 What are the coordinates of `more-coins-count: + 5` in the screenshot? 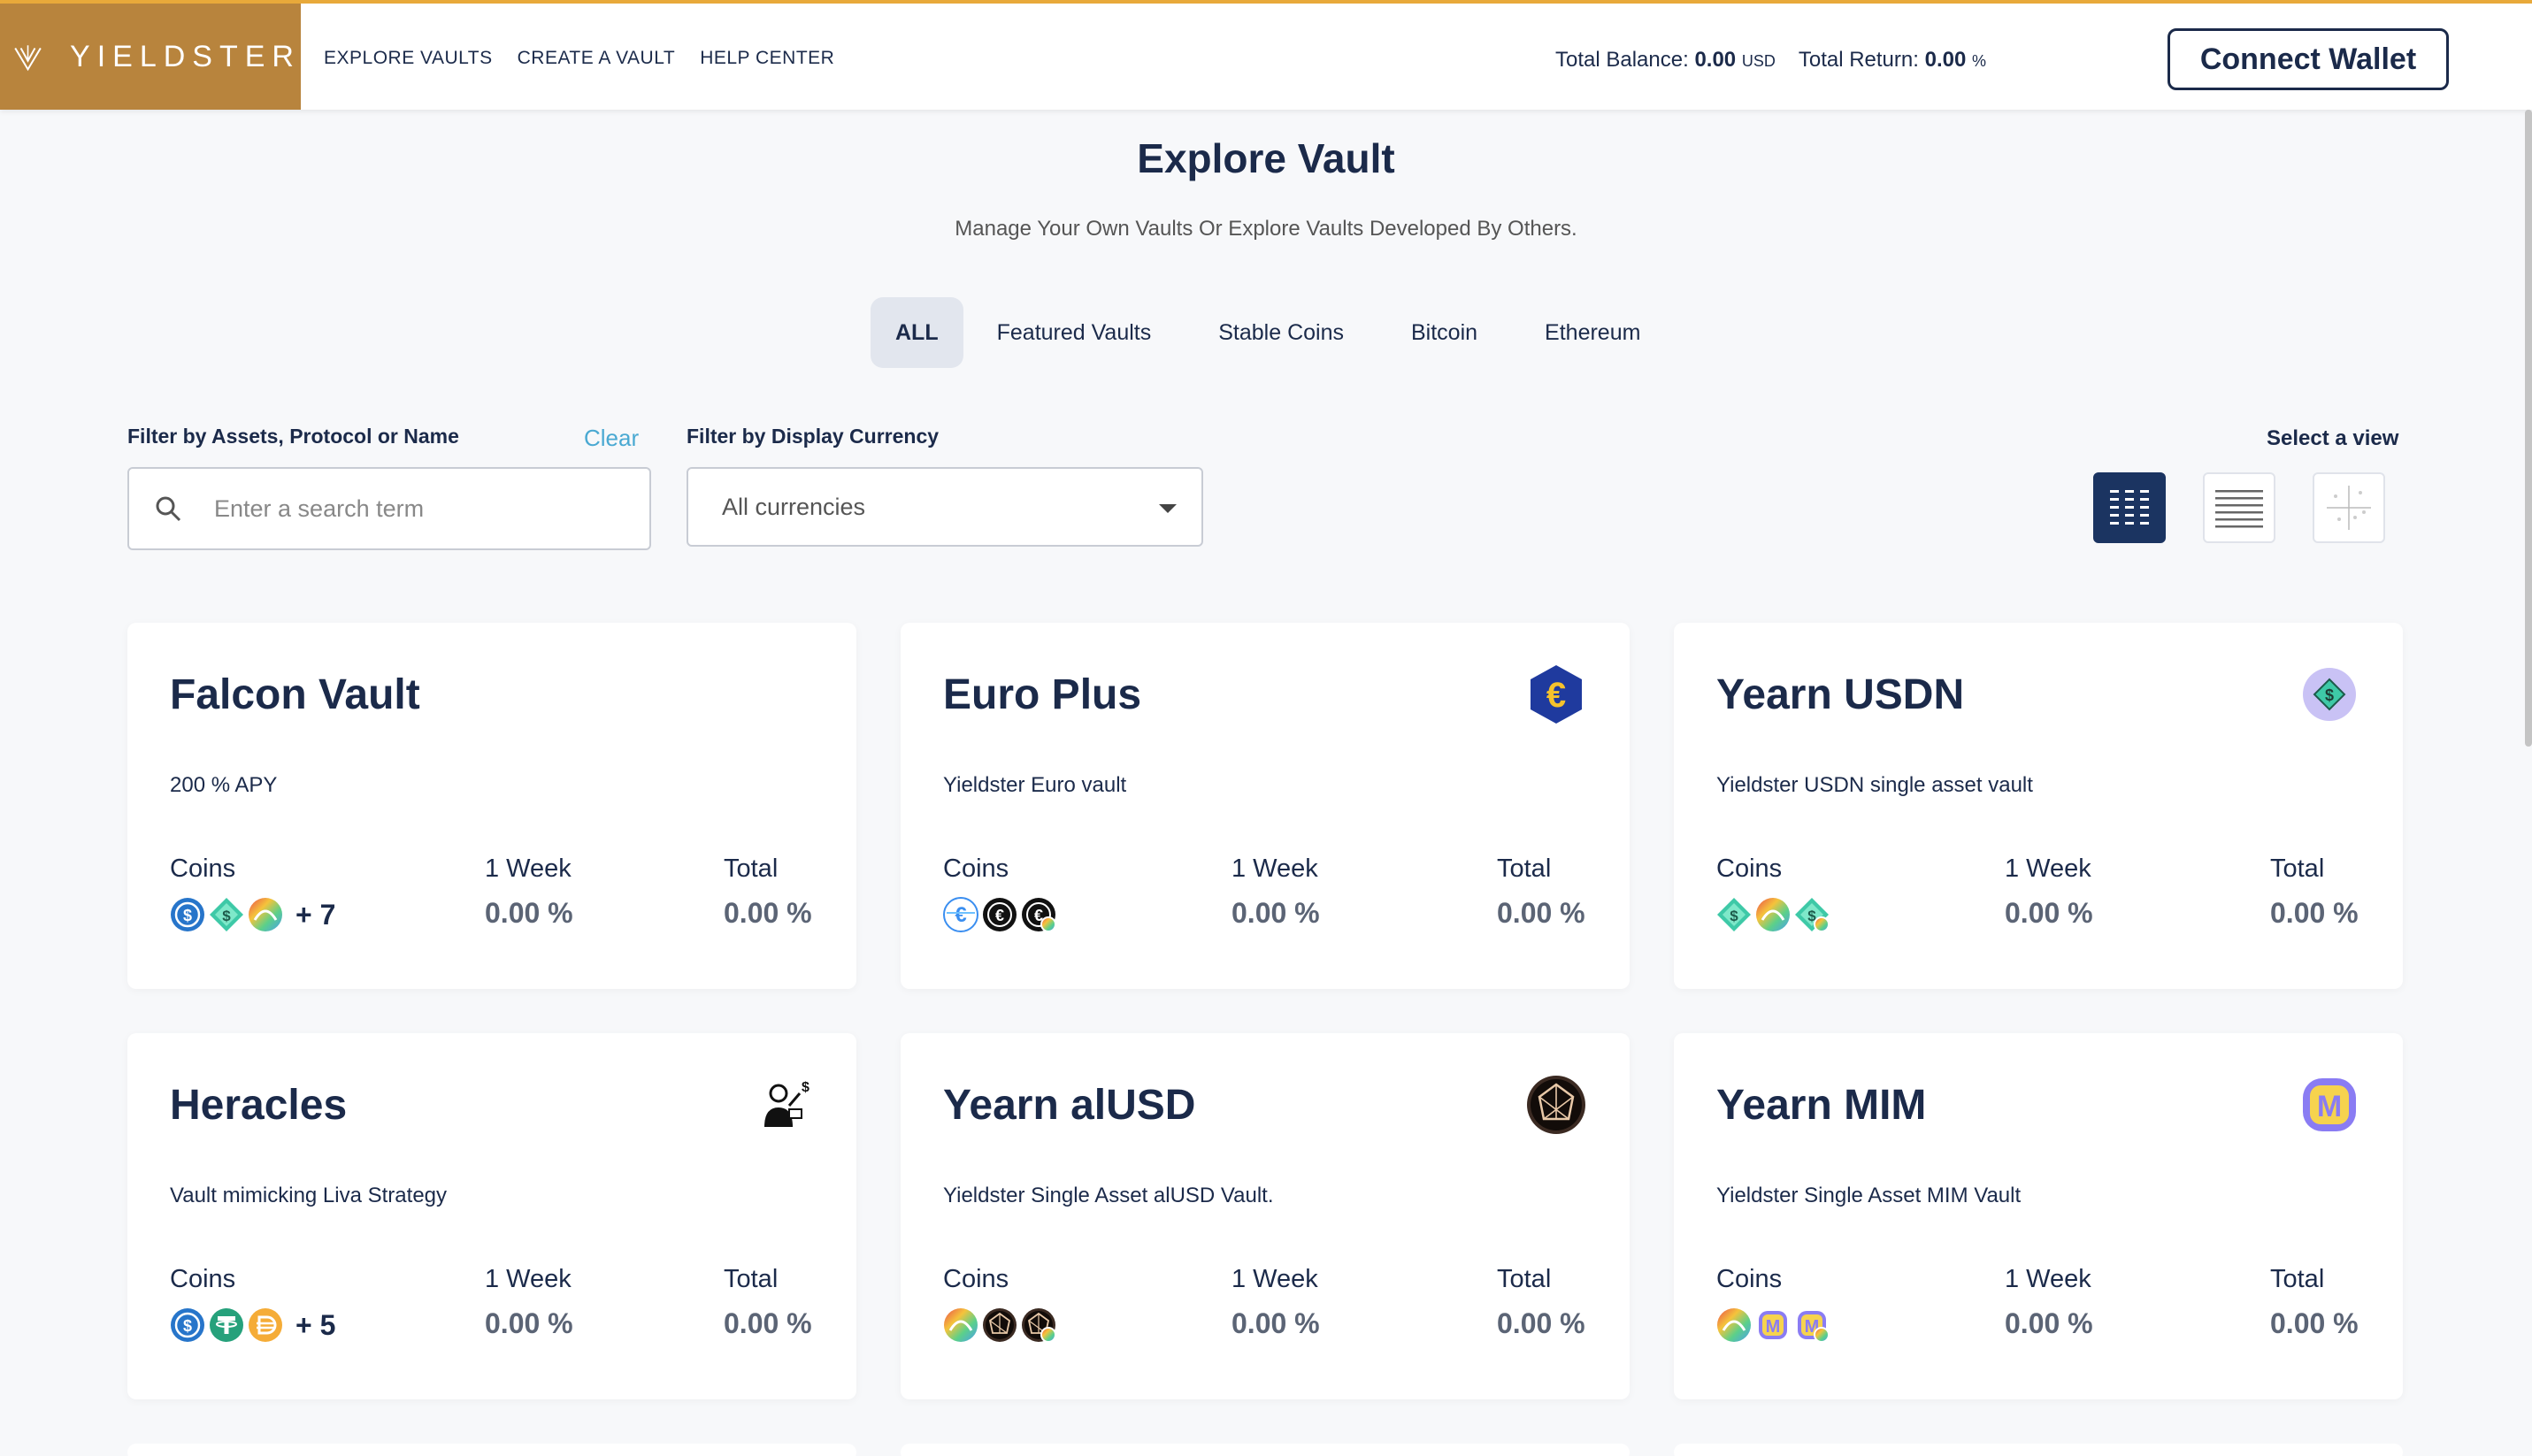 It's located at (315, 1324).